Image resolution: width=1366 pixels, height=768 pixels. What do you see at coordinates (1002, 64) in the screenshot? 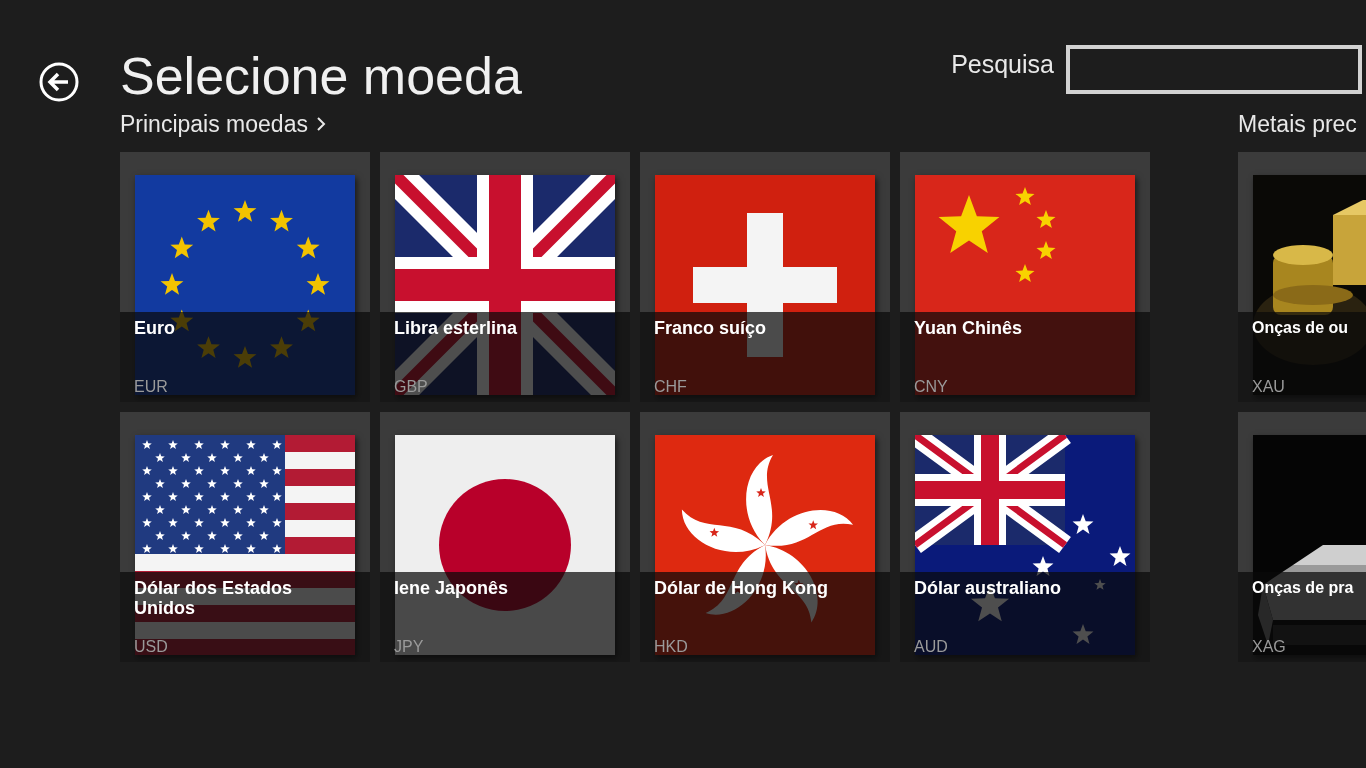
I see `search-label: Pesquisa` at bounding box center [1002, 64].